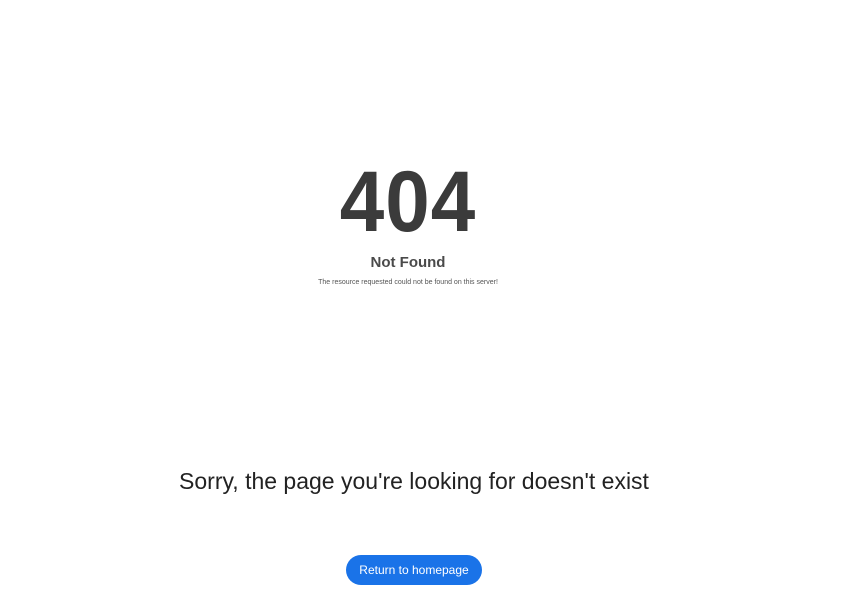  Describe the element at coordinates (408, 262) in the screenshot. I see `error-title: Not Found` at that location.